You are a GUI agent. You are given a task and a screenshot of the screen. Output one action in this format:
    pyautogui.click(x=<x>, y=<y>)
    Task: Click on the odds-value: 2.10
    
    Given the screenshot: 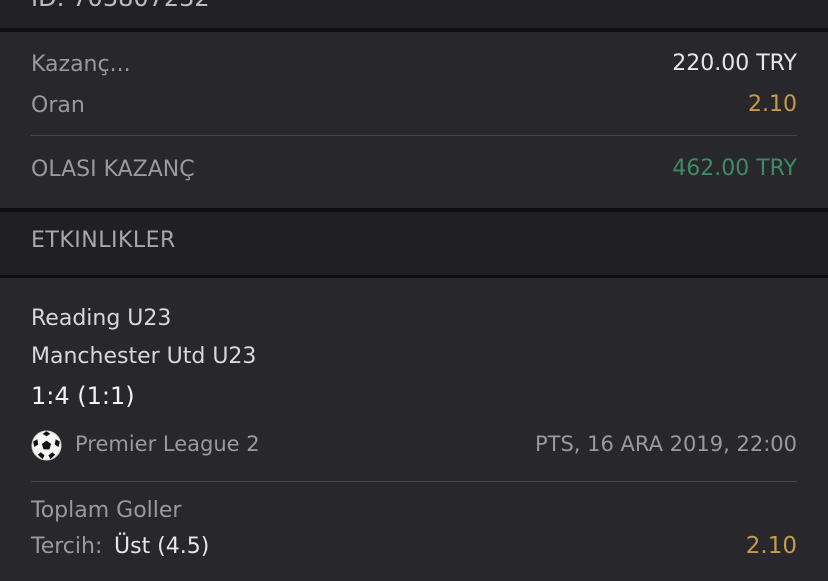 What is the action you would take?
    pyautogui.click(x=772, y=104)
    